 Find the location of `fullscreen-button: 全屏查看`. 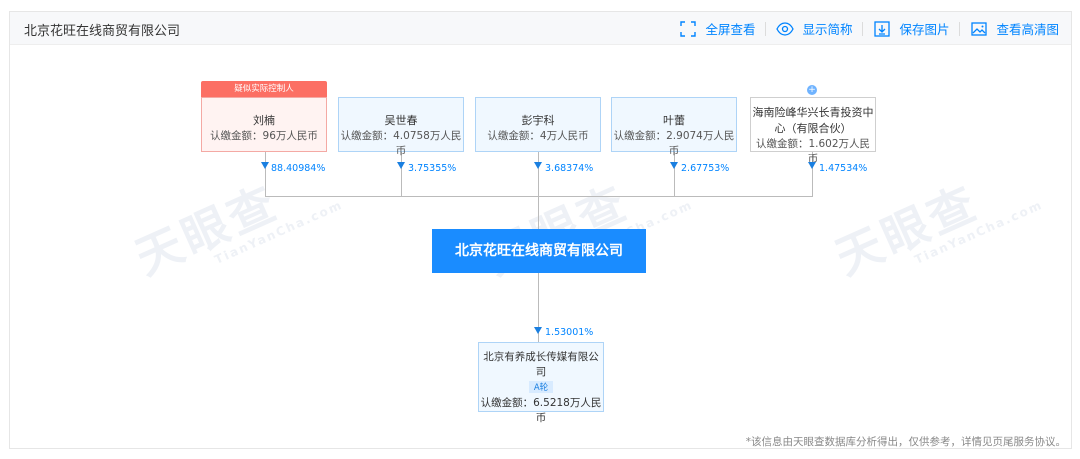

fullscreen-button: 全屏查看 is located at coordinates (717, 28).